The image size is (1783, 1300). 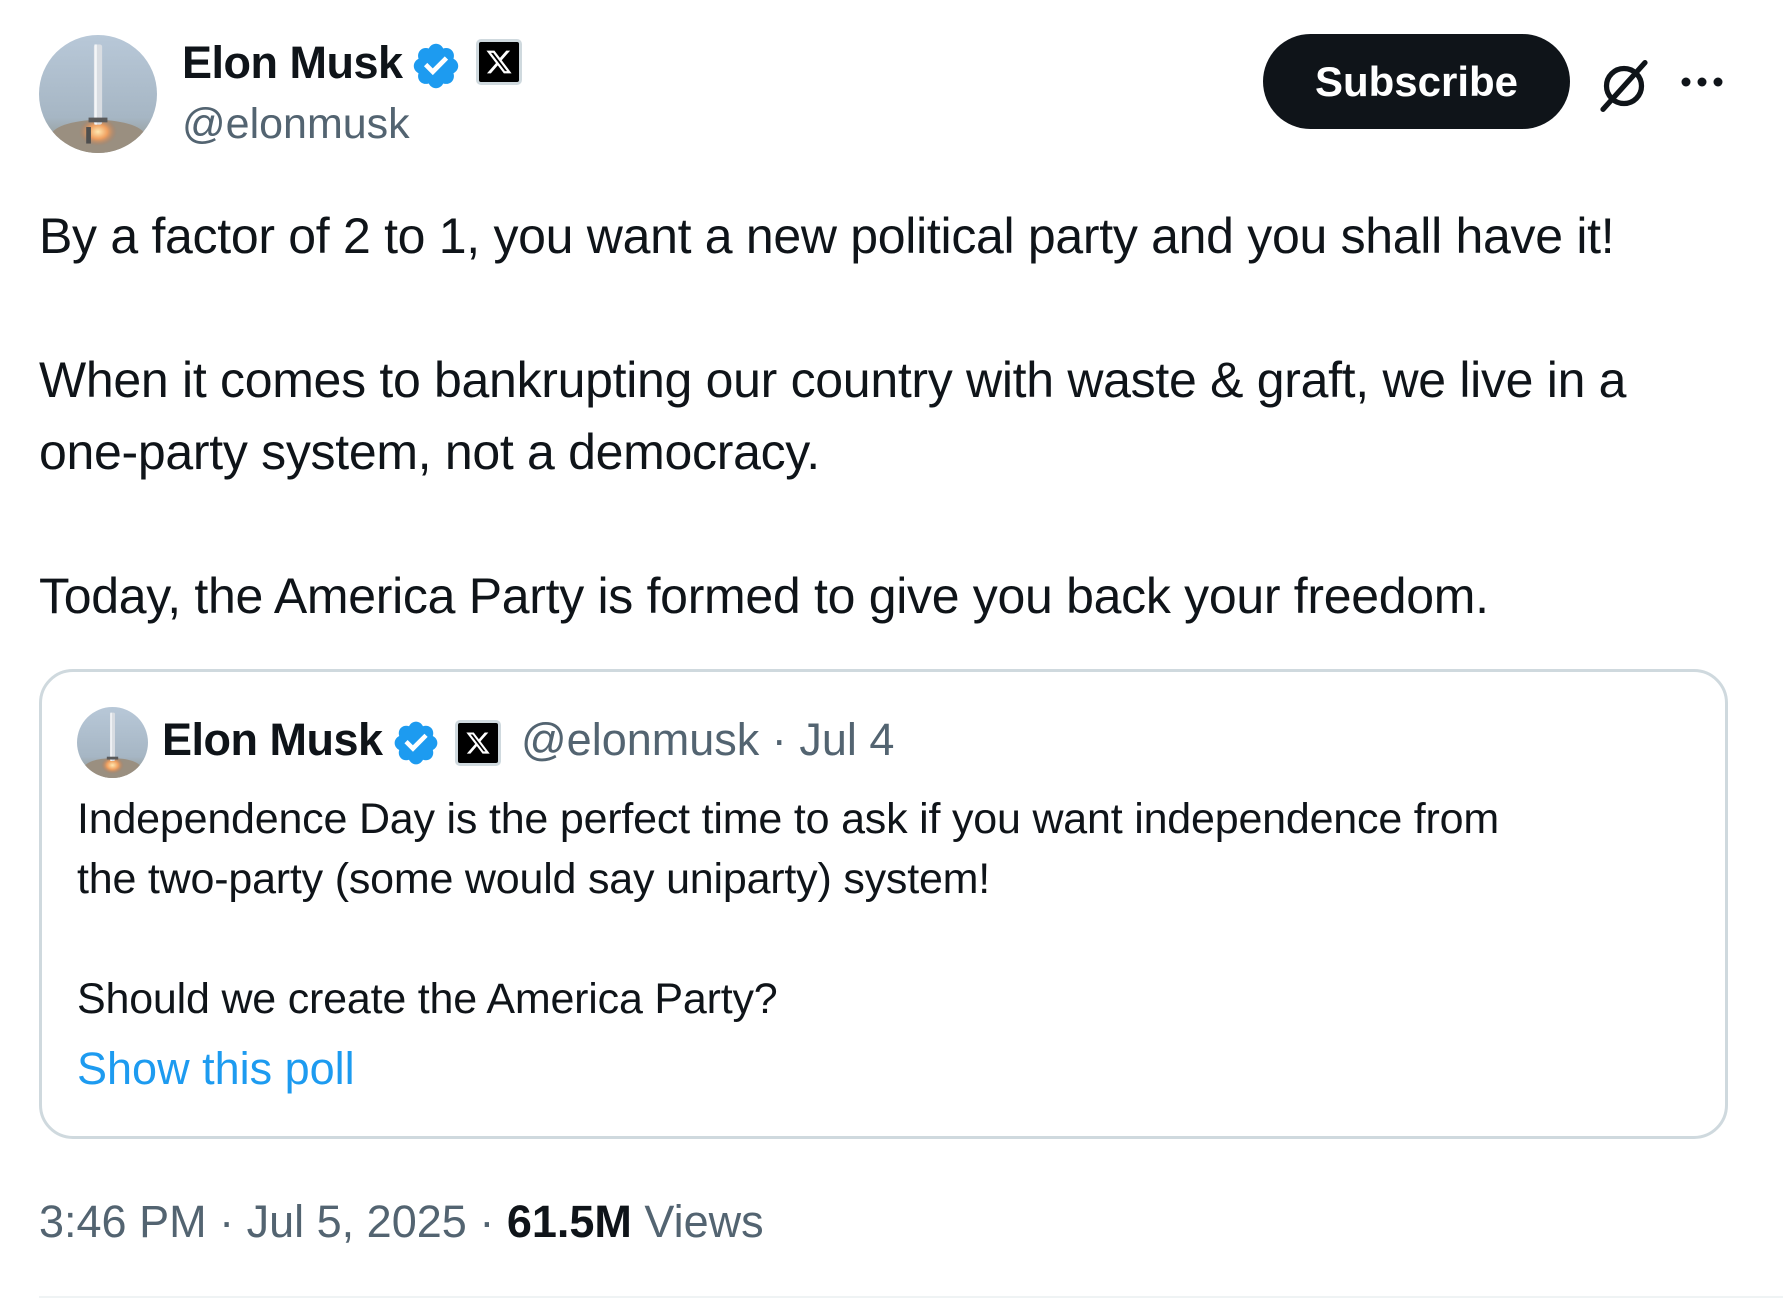 What do you see at coordinates (569, 1221) in the screenshot?
I see `views-count: 61.5M` at bounding box center [569, 1221].